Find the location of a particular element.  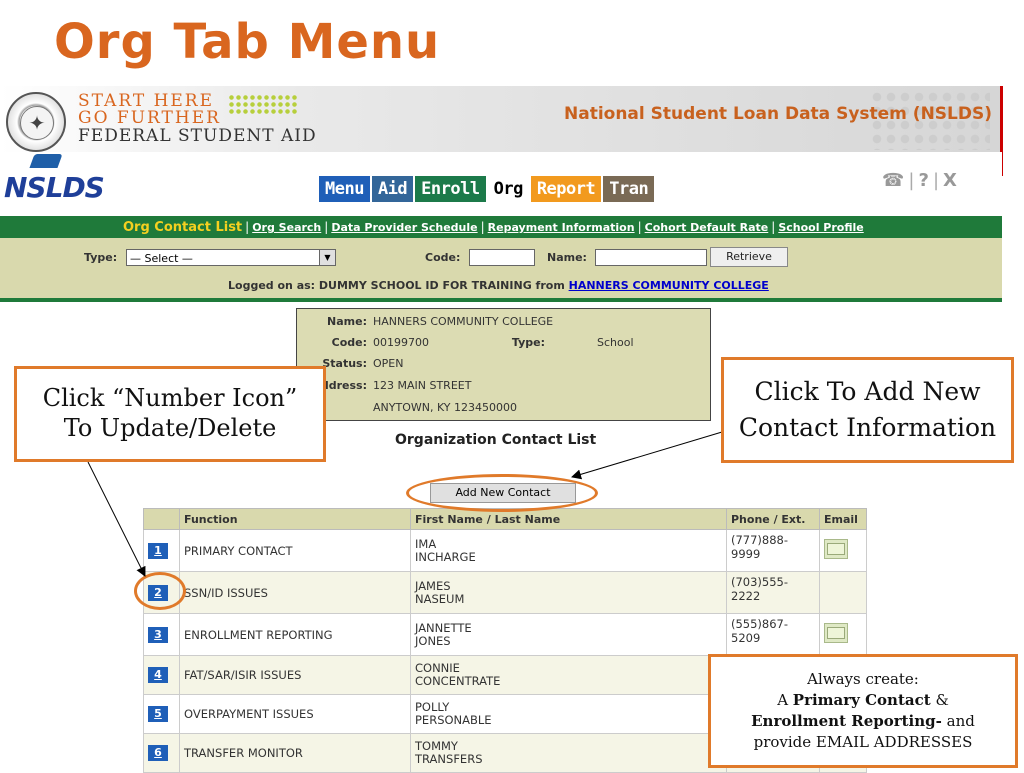

callout-bottom-line-4: provide EMAIL ADDRESSES is located at coordinates (863, 742).